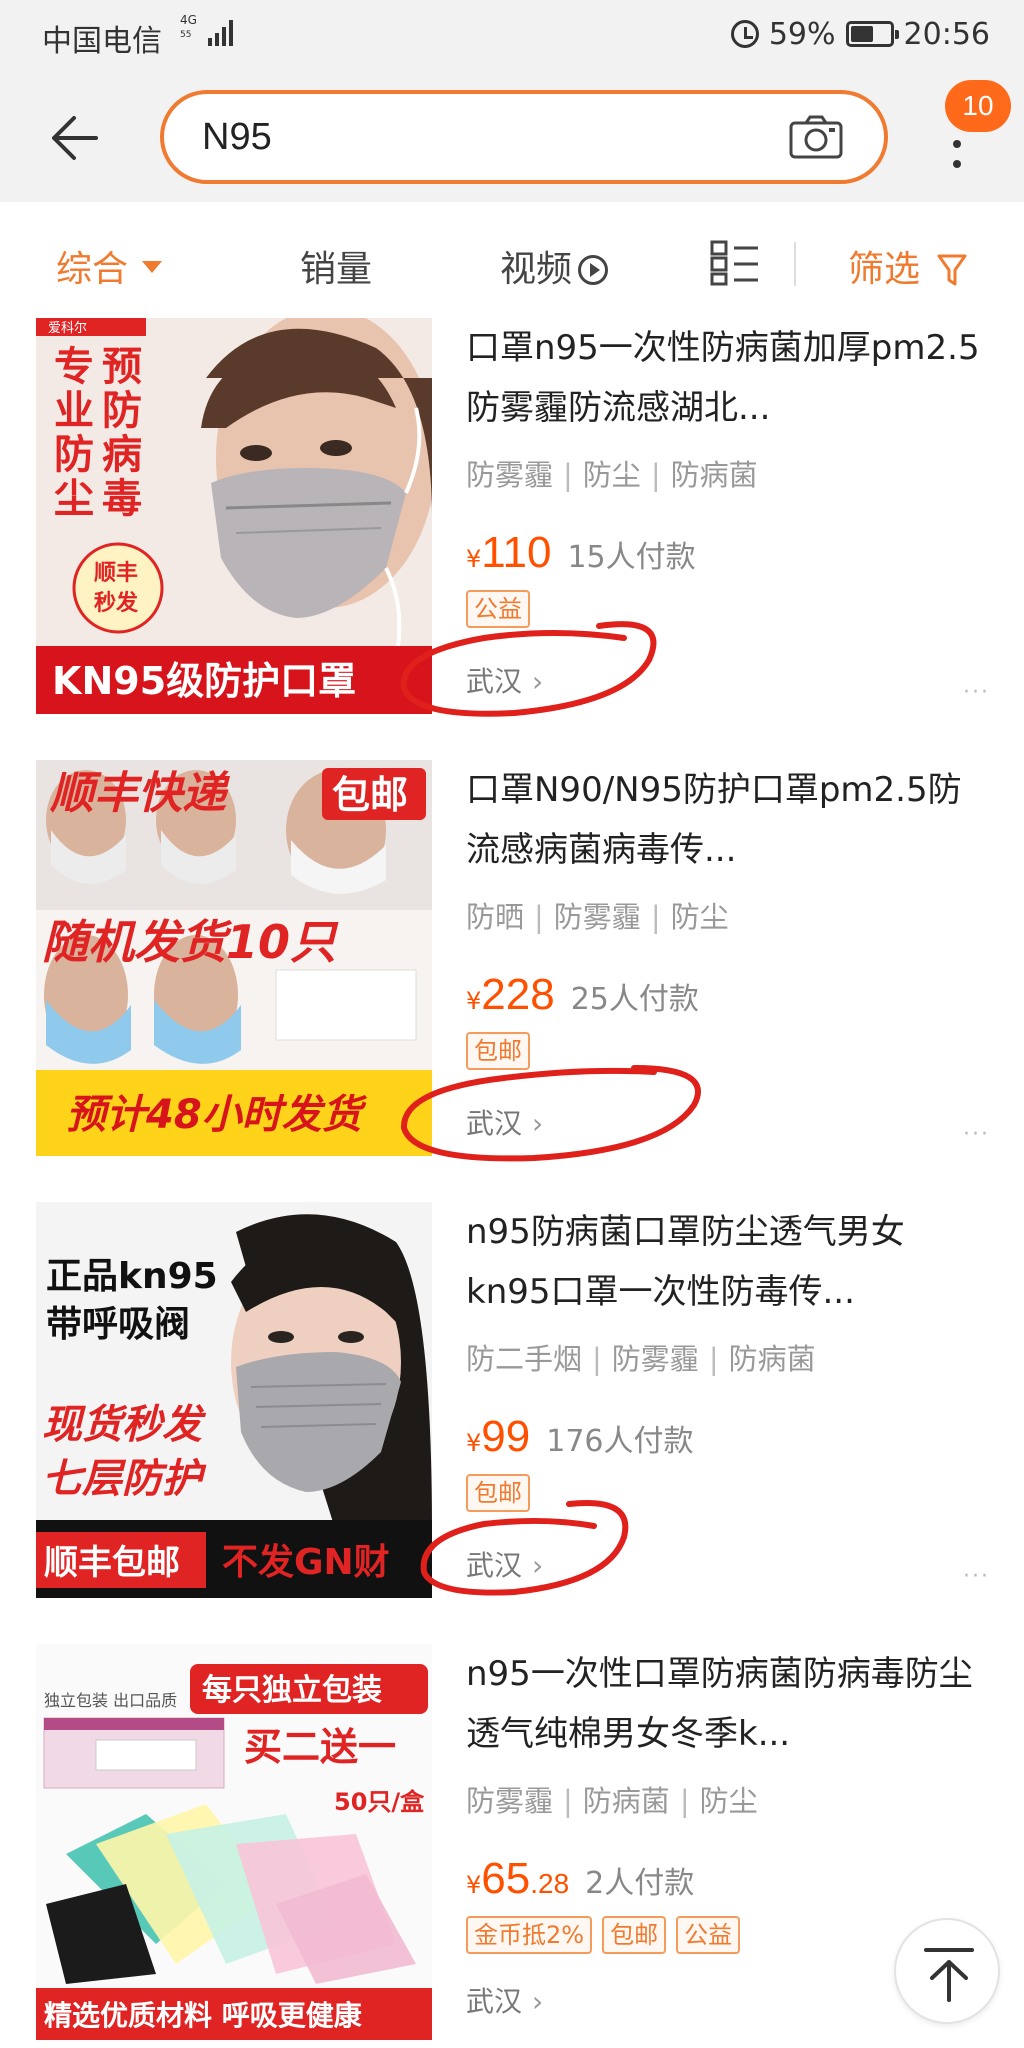 This screenshot has height=2048, width=1024. I want to click on carrier-name: 中国电信, so click(102, 41).